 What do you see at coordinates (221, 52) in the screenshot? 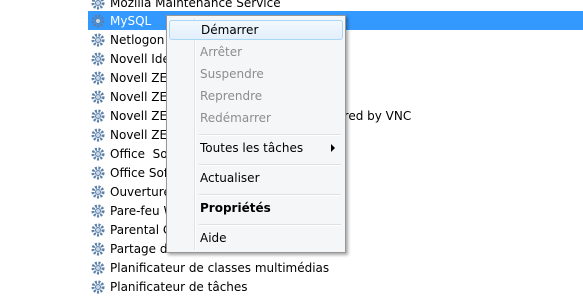
I see `menu-item-label: Arrêter` at bounding box center [221, 52].